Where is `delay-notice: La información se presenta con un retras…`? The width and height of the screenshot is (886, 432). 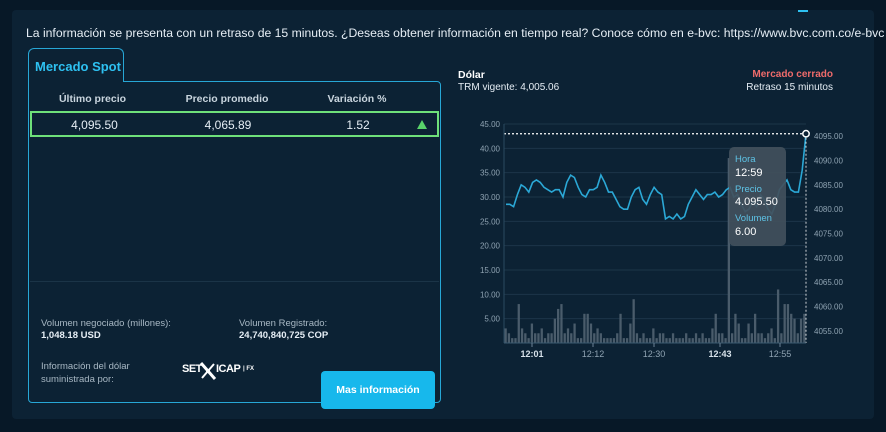 delay-notice: La información se presenta con un retras… is located at coordinates (455, 33).